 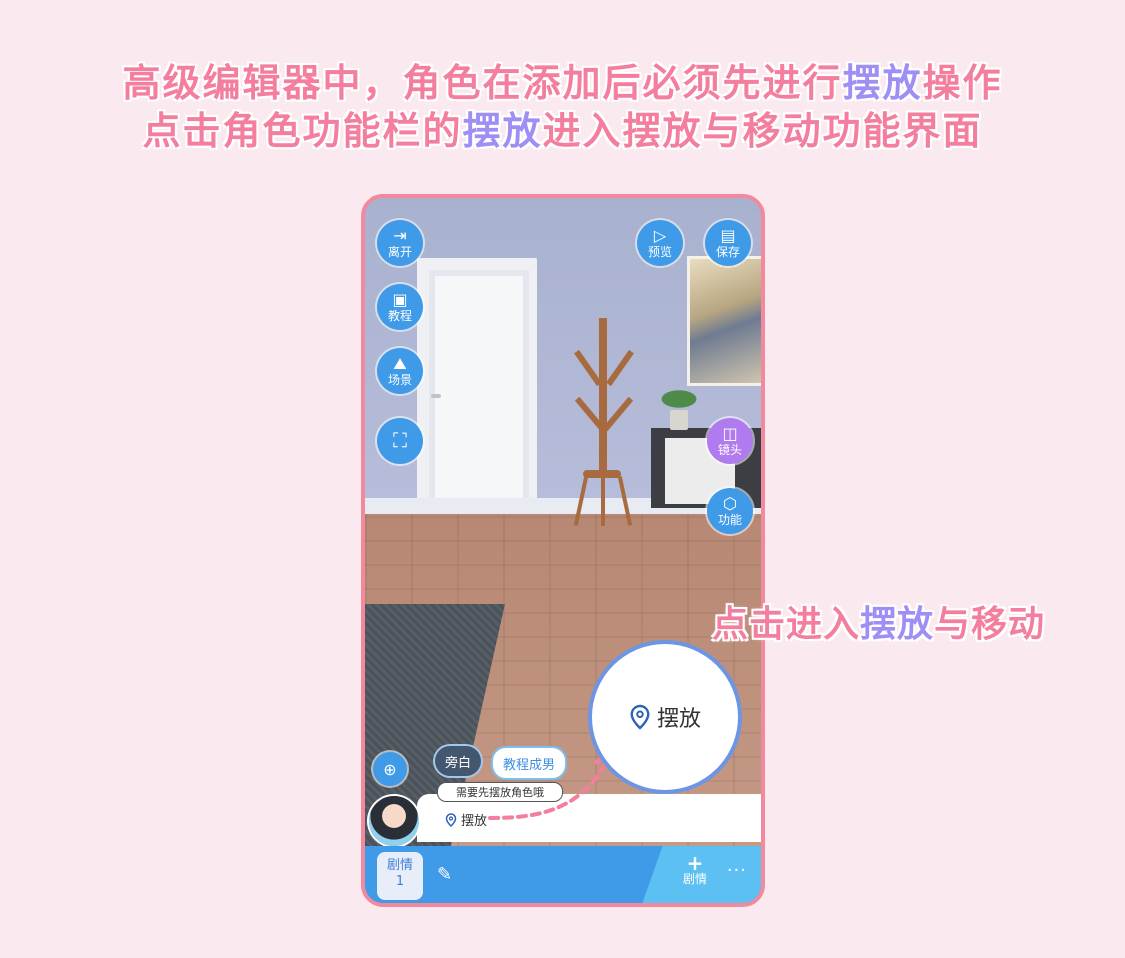 What do you see at coordinates (444, 874) in the screenshot?
I see `edit-icon: ✎` at bounding box center [444, 874].